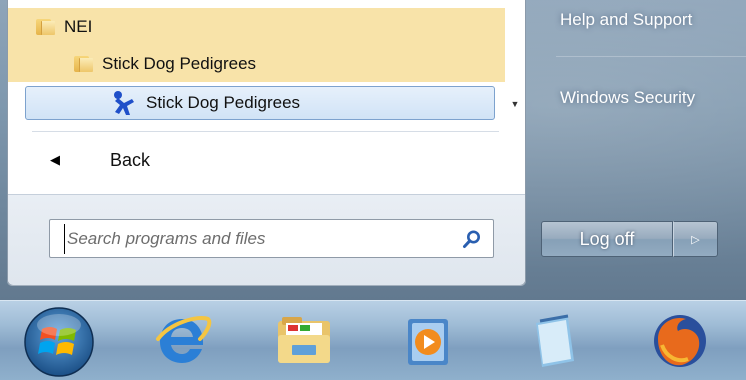  What do you see at coordinates (428, 341) in the screenshot?
I see `media-player-icon` at bounding box center [428, 341].